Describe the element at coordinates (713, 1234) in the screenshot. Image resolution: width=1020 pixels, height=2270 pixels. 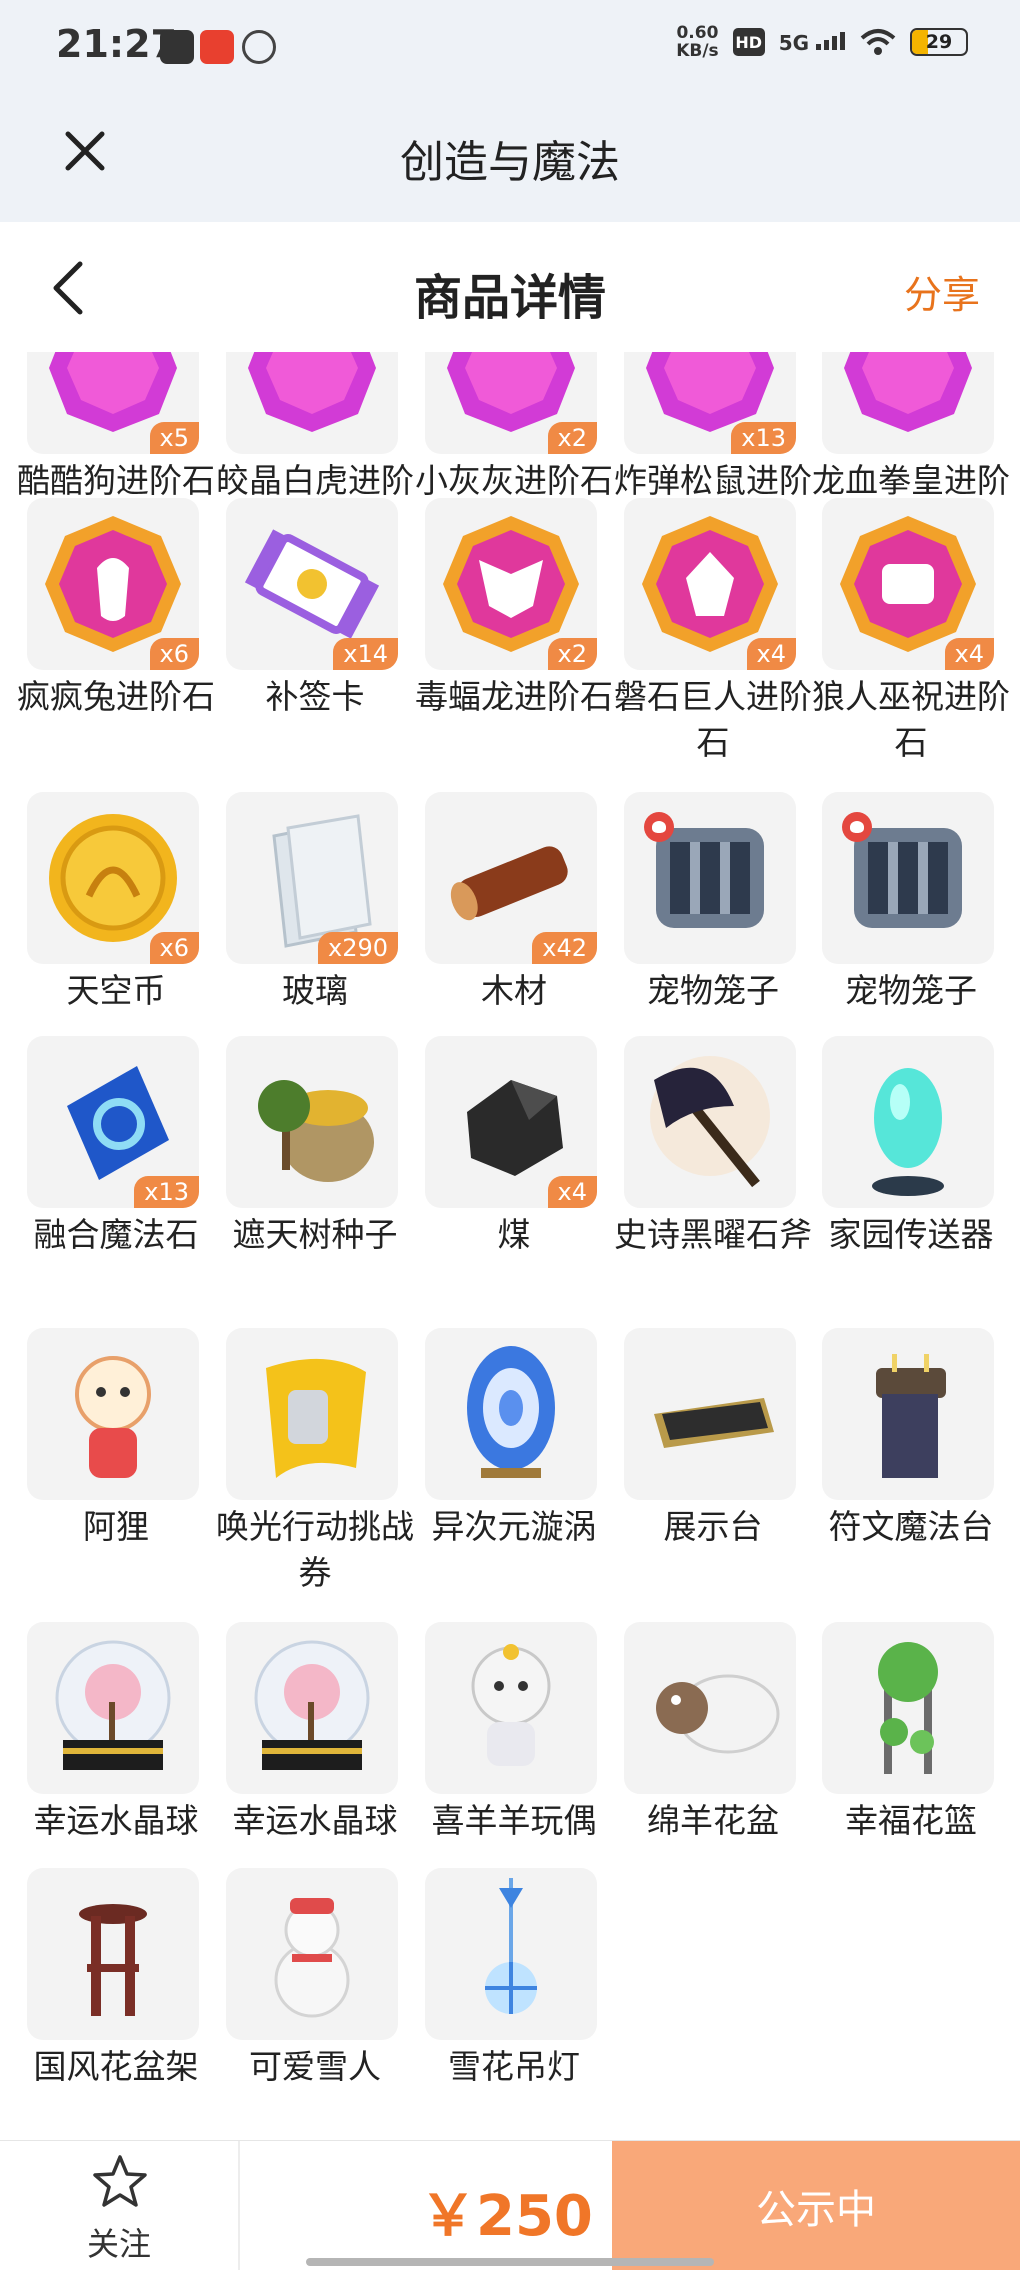
I see `item-name: 史诗黑曜石斧` at that location.